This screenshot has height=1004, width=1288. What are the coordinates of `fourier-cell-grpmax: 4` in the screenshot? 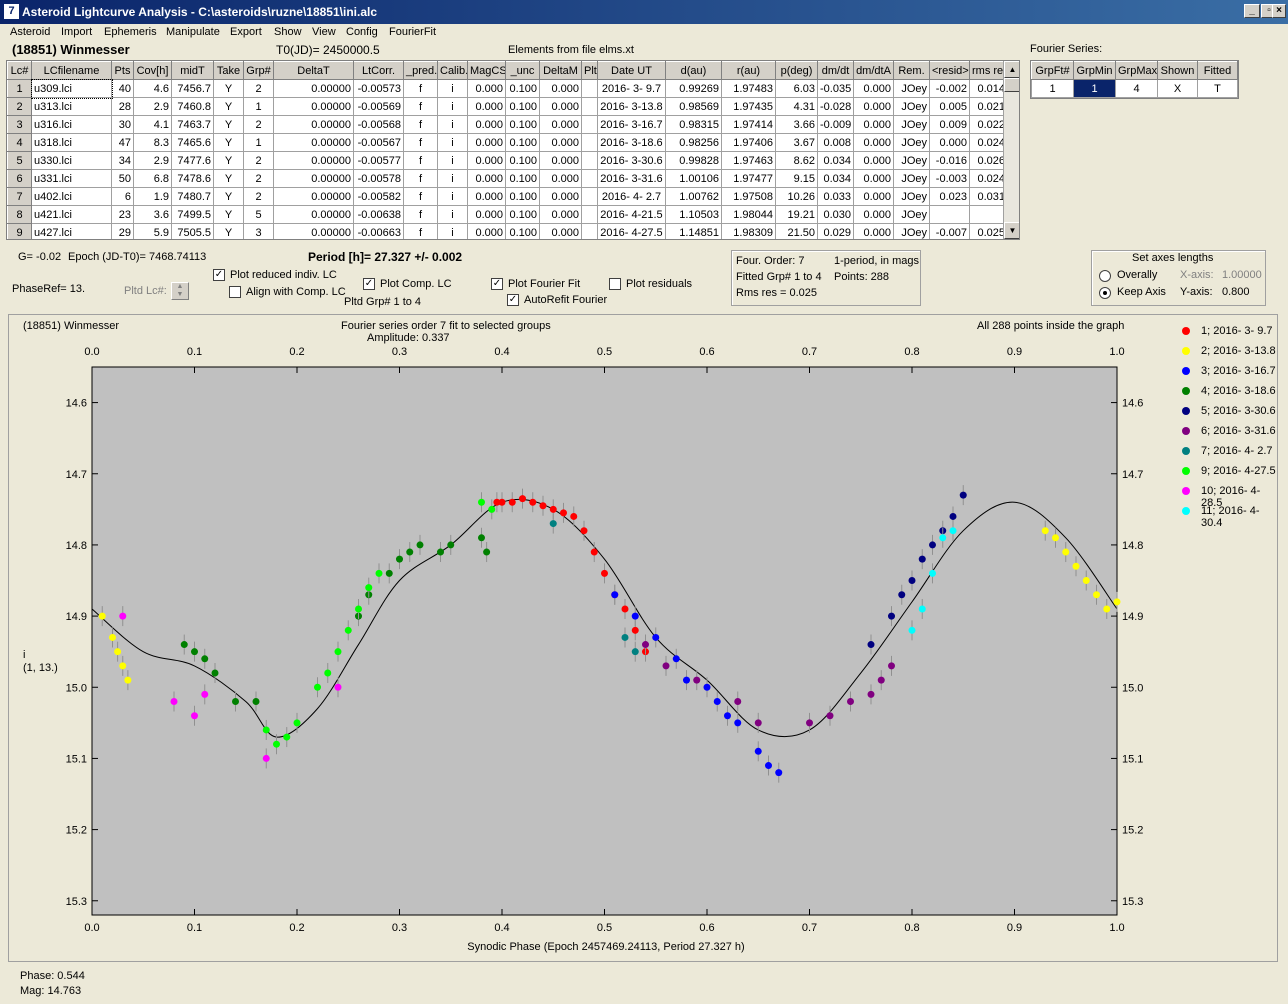 It's located at (1136, 88).